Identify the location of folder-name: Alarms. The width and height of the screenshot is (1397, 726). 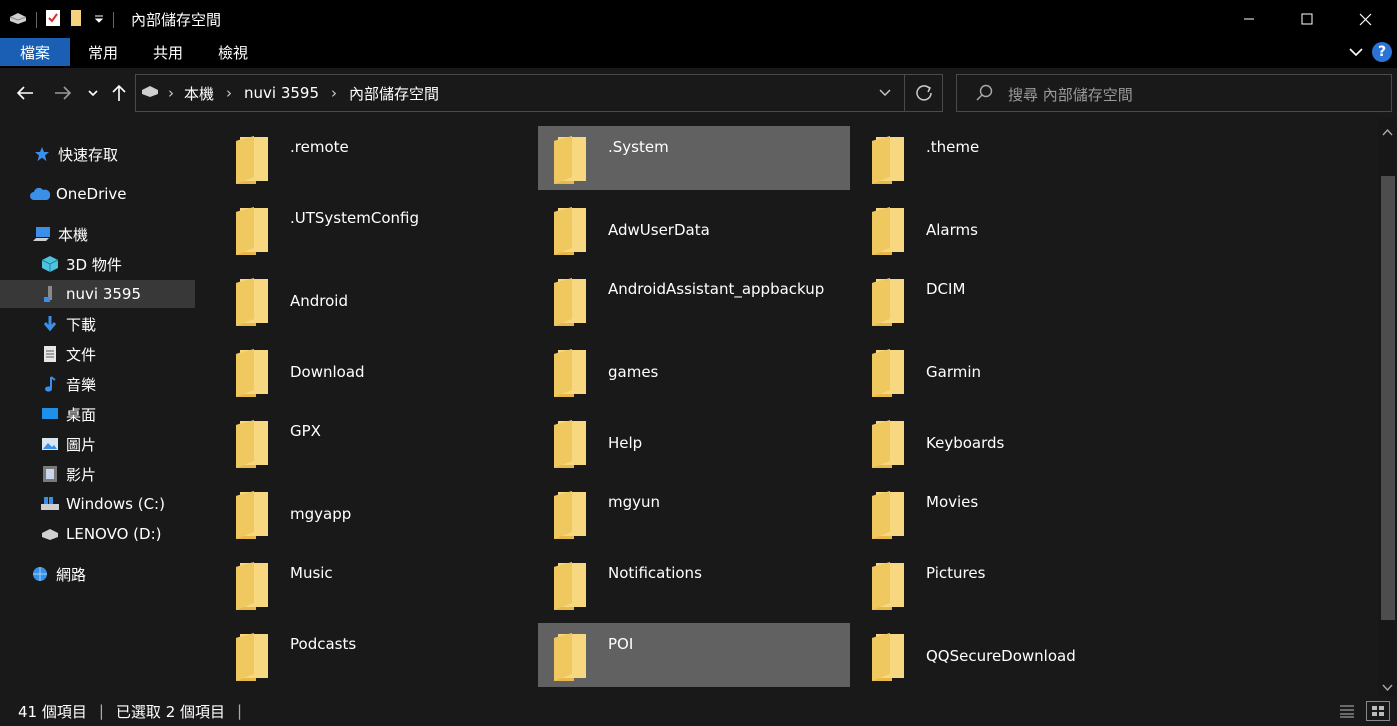
(952, 230).